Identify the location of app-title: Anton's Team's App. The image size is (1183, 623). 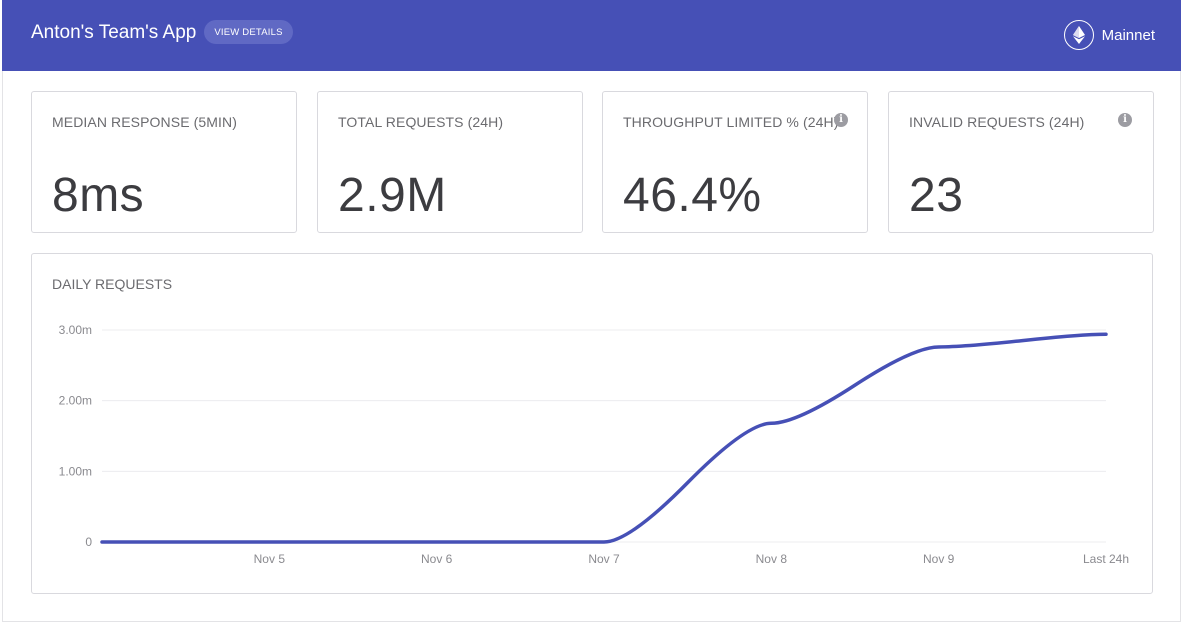
(114, 32).